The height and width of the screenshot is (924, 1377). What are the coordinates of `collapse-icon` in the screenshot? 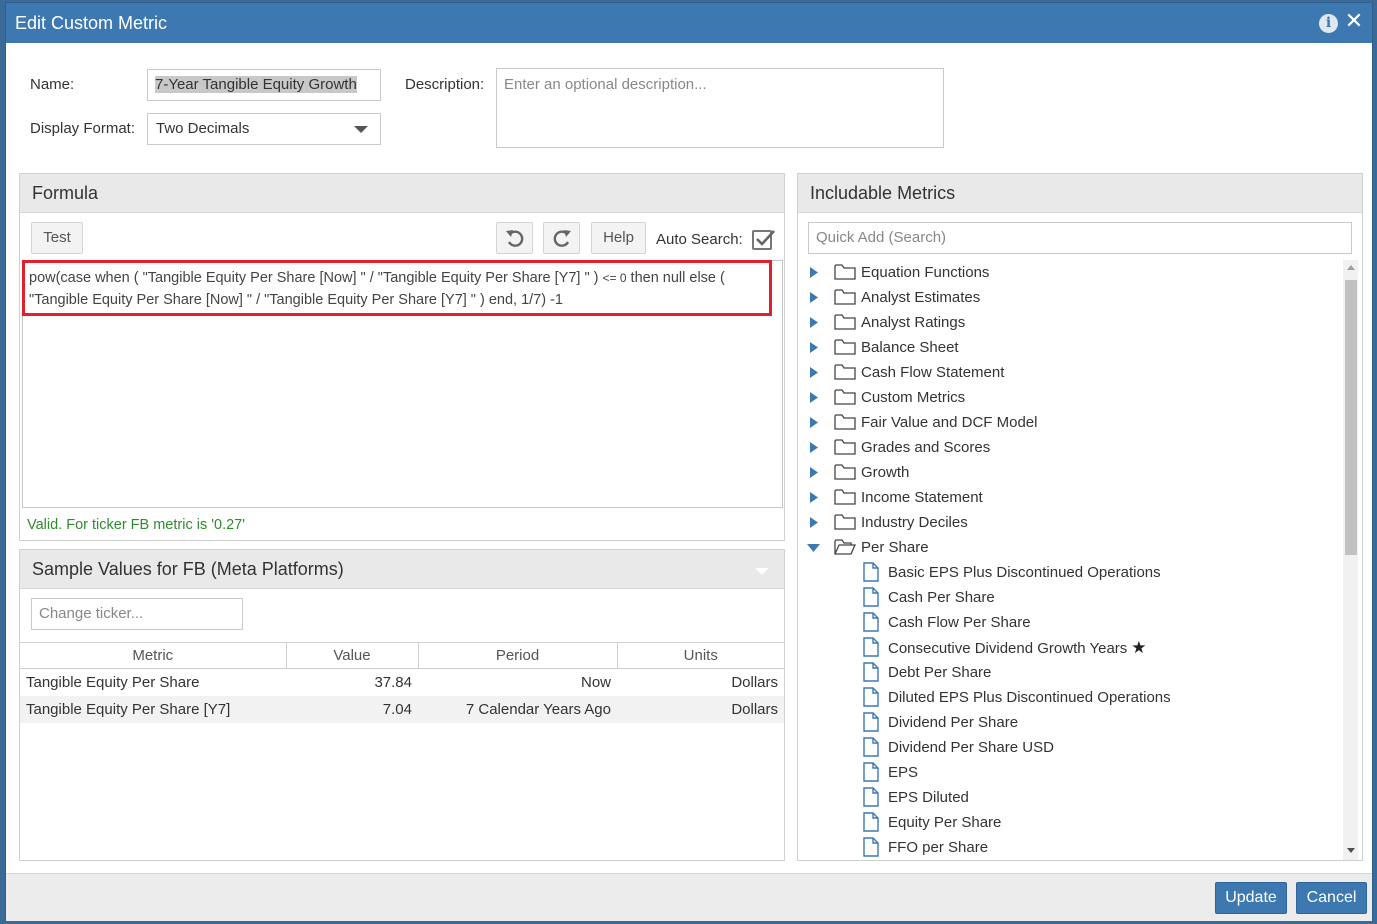 It's located at (762, 571).